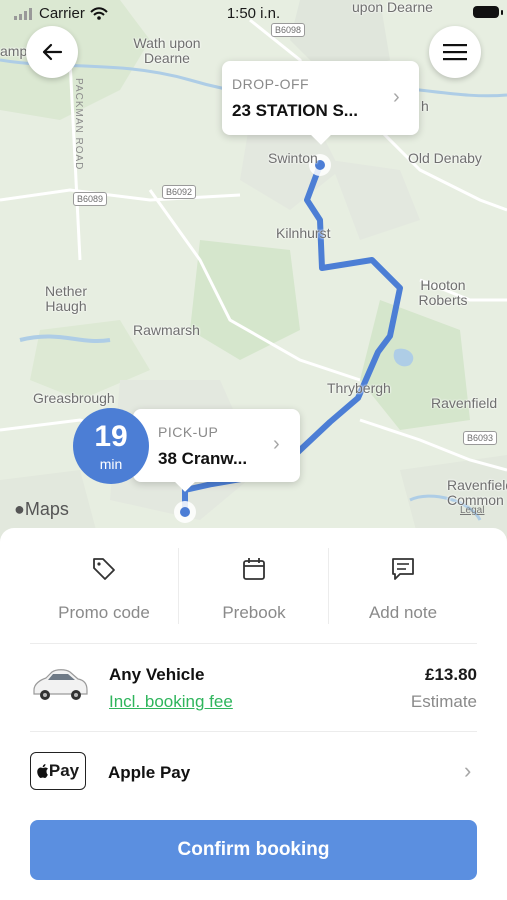 Image resolution: width=507 pixels, height=900 pixels. What do you see at coordinates (42, 771) in the screenshot?
I see `apple-logo-icon` at bounding box center [42, 771].